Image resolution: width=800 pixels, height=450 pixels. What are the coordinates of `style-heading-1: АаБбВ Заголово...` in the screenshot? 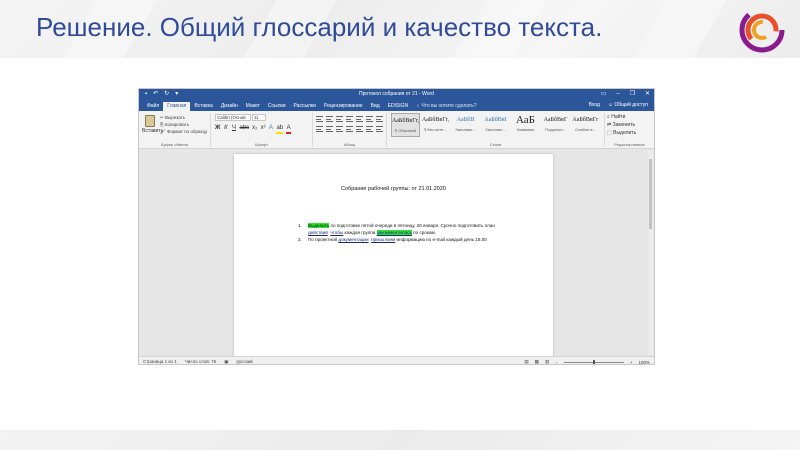 It's located at (465, 125).